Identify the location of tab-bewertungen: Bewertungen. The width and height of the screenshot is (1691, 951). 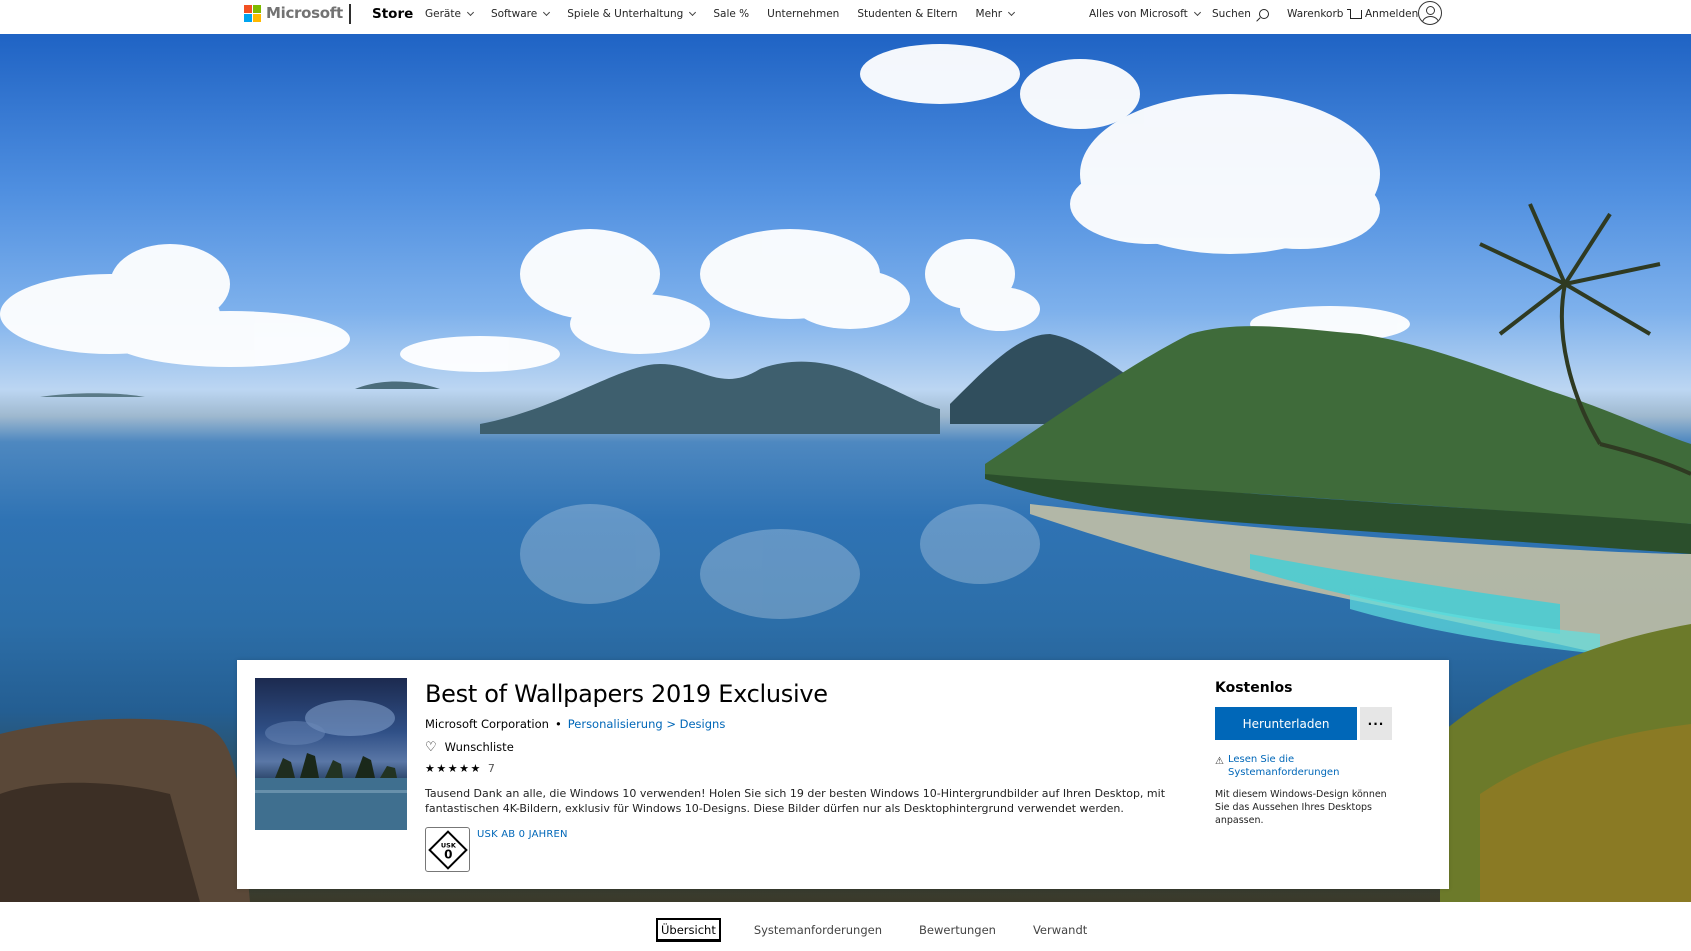
(957, 930).